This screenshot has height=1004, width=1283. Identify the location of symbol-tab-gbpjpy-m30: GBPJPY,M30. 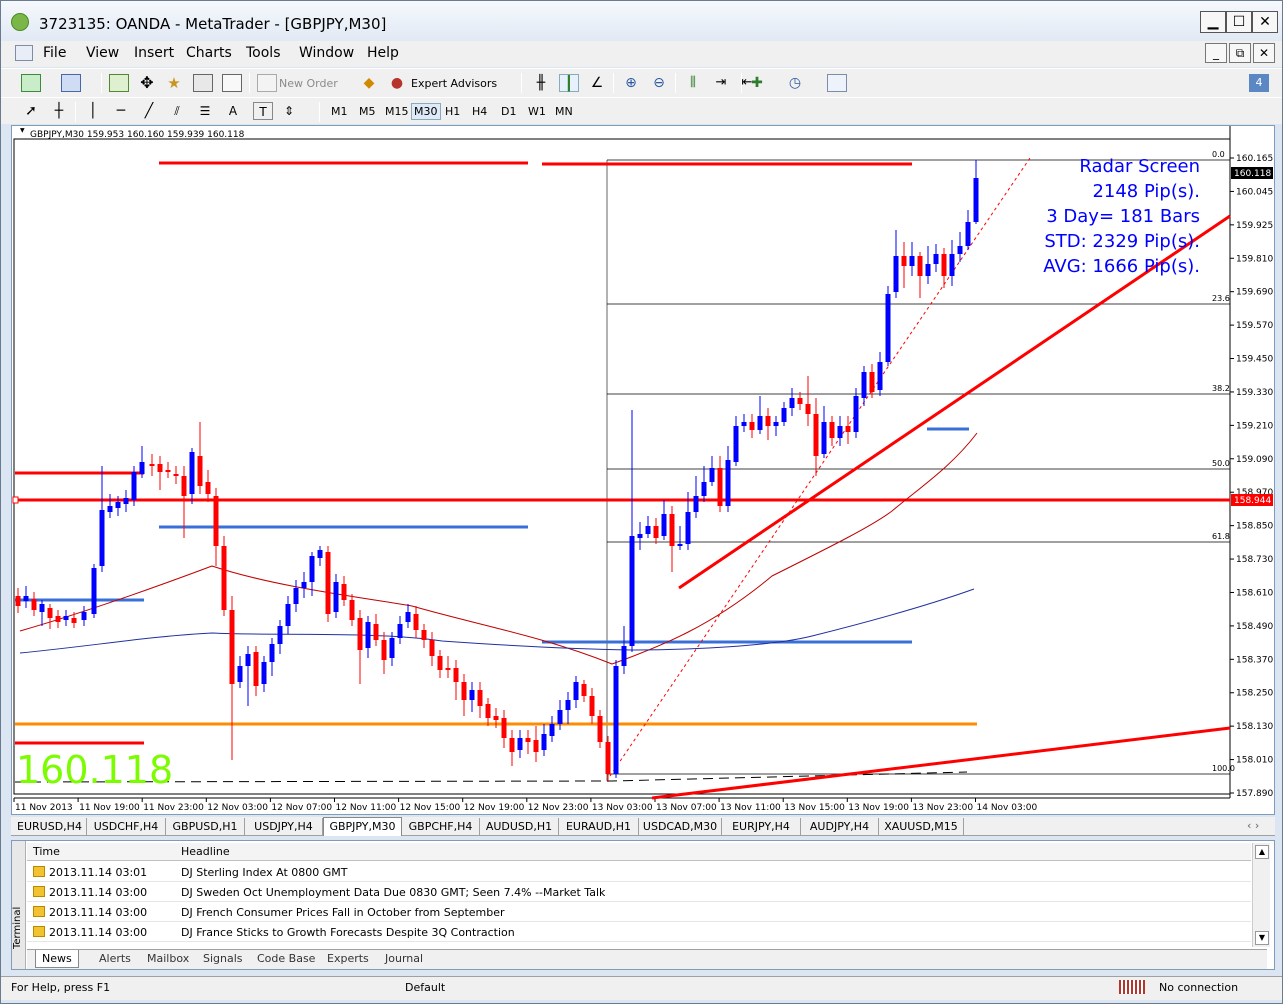
(362, 826).